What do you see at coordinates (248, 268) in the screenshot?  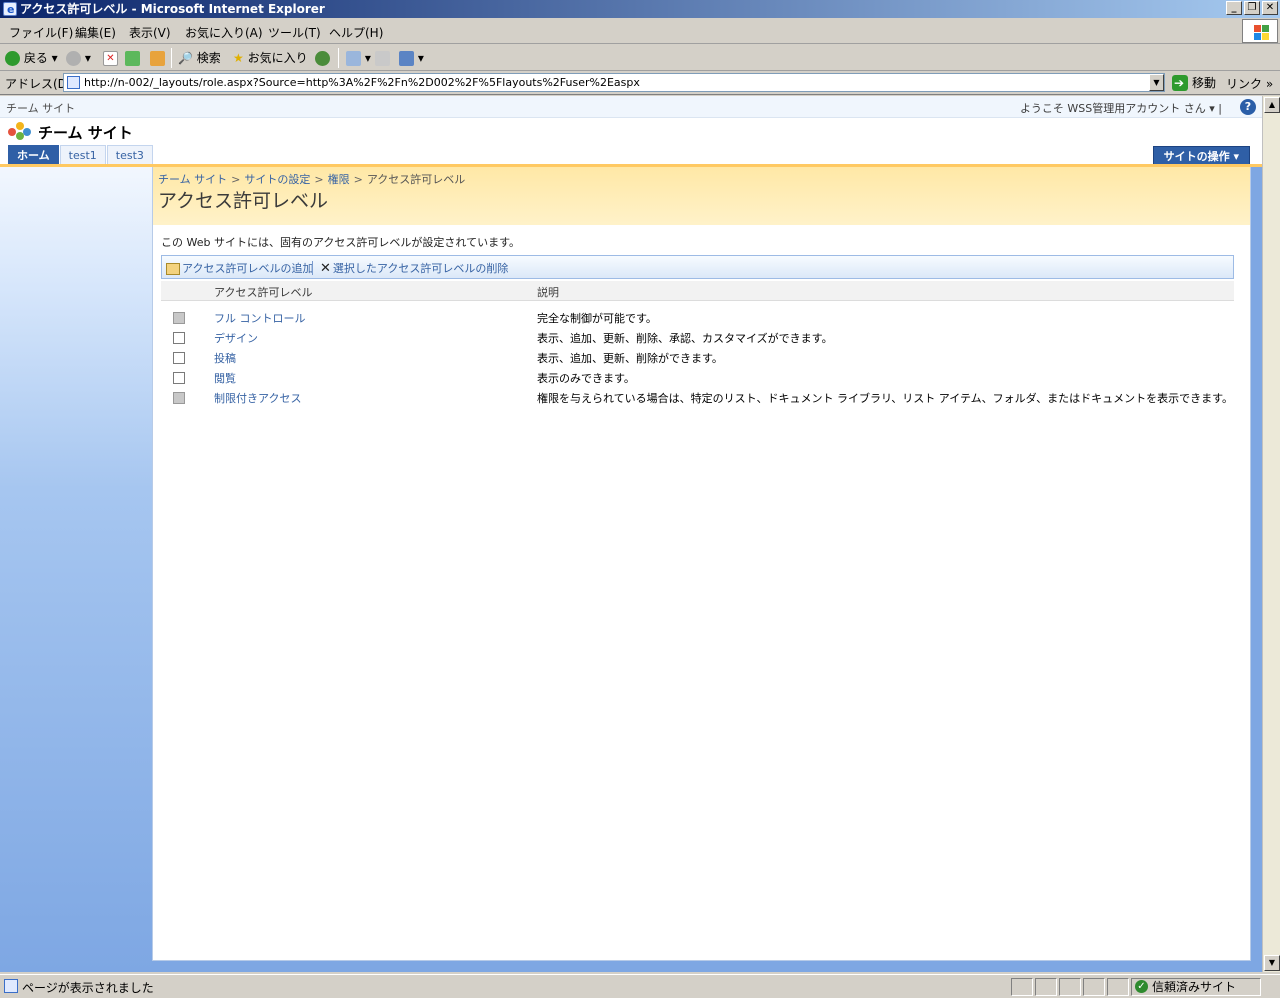 I see `add-permission-label: アクセス許可レベルの追加` at bounding box center [248, 268].